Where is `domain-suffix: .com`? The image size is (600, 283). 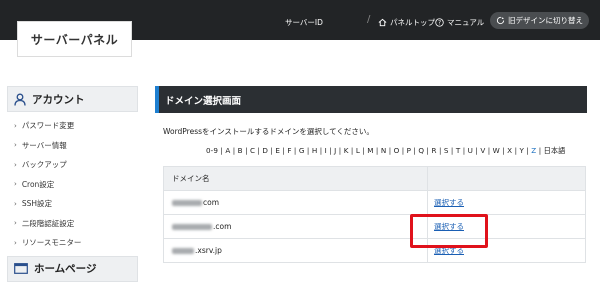 domain-suffix: .com is located at coordinates (222, 226).